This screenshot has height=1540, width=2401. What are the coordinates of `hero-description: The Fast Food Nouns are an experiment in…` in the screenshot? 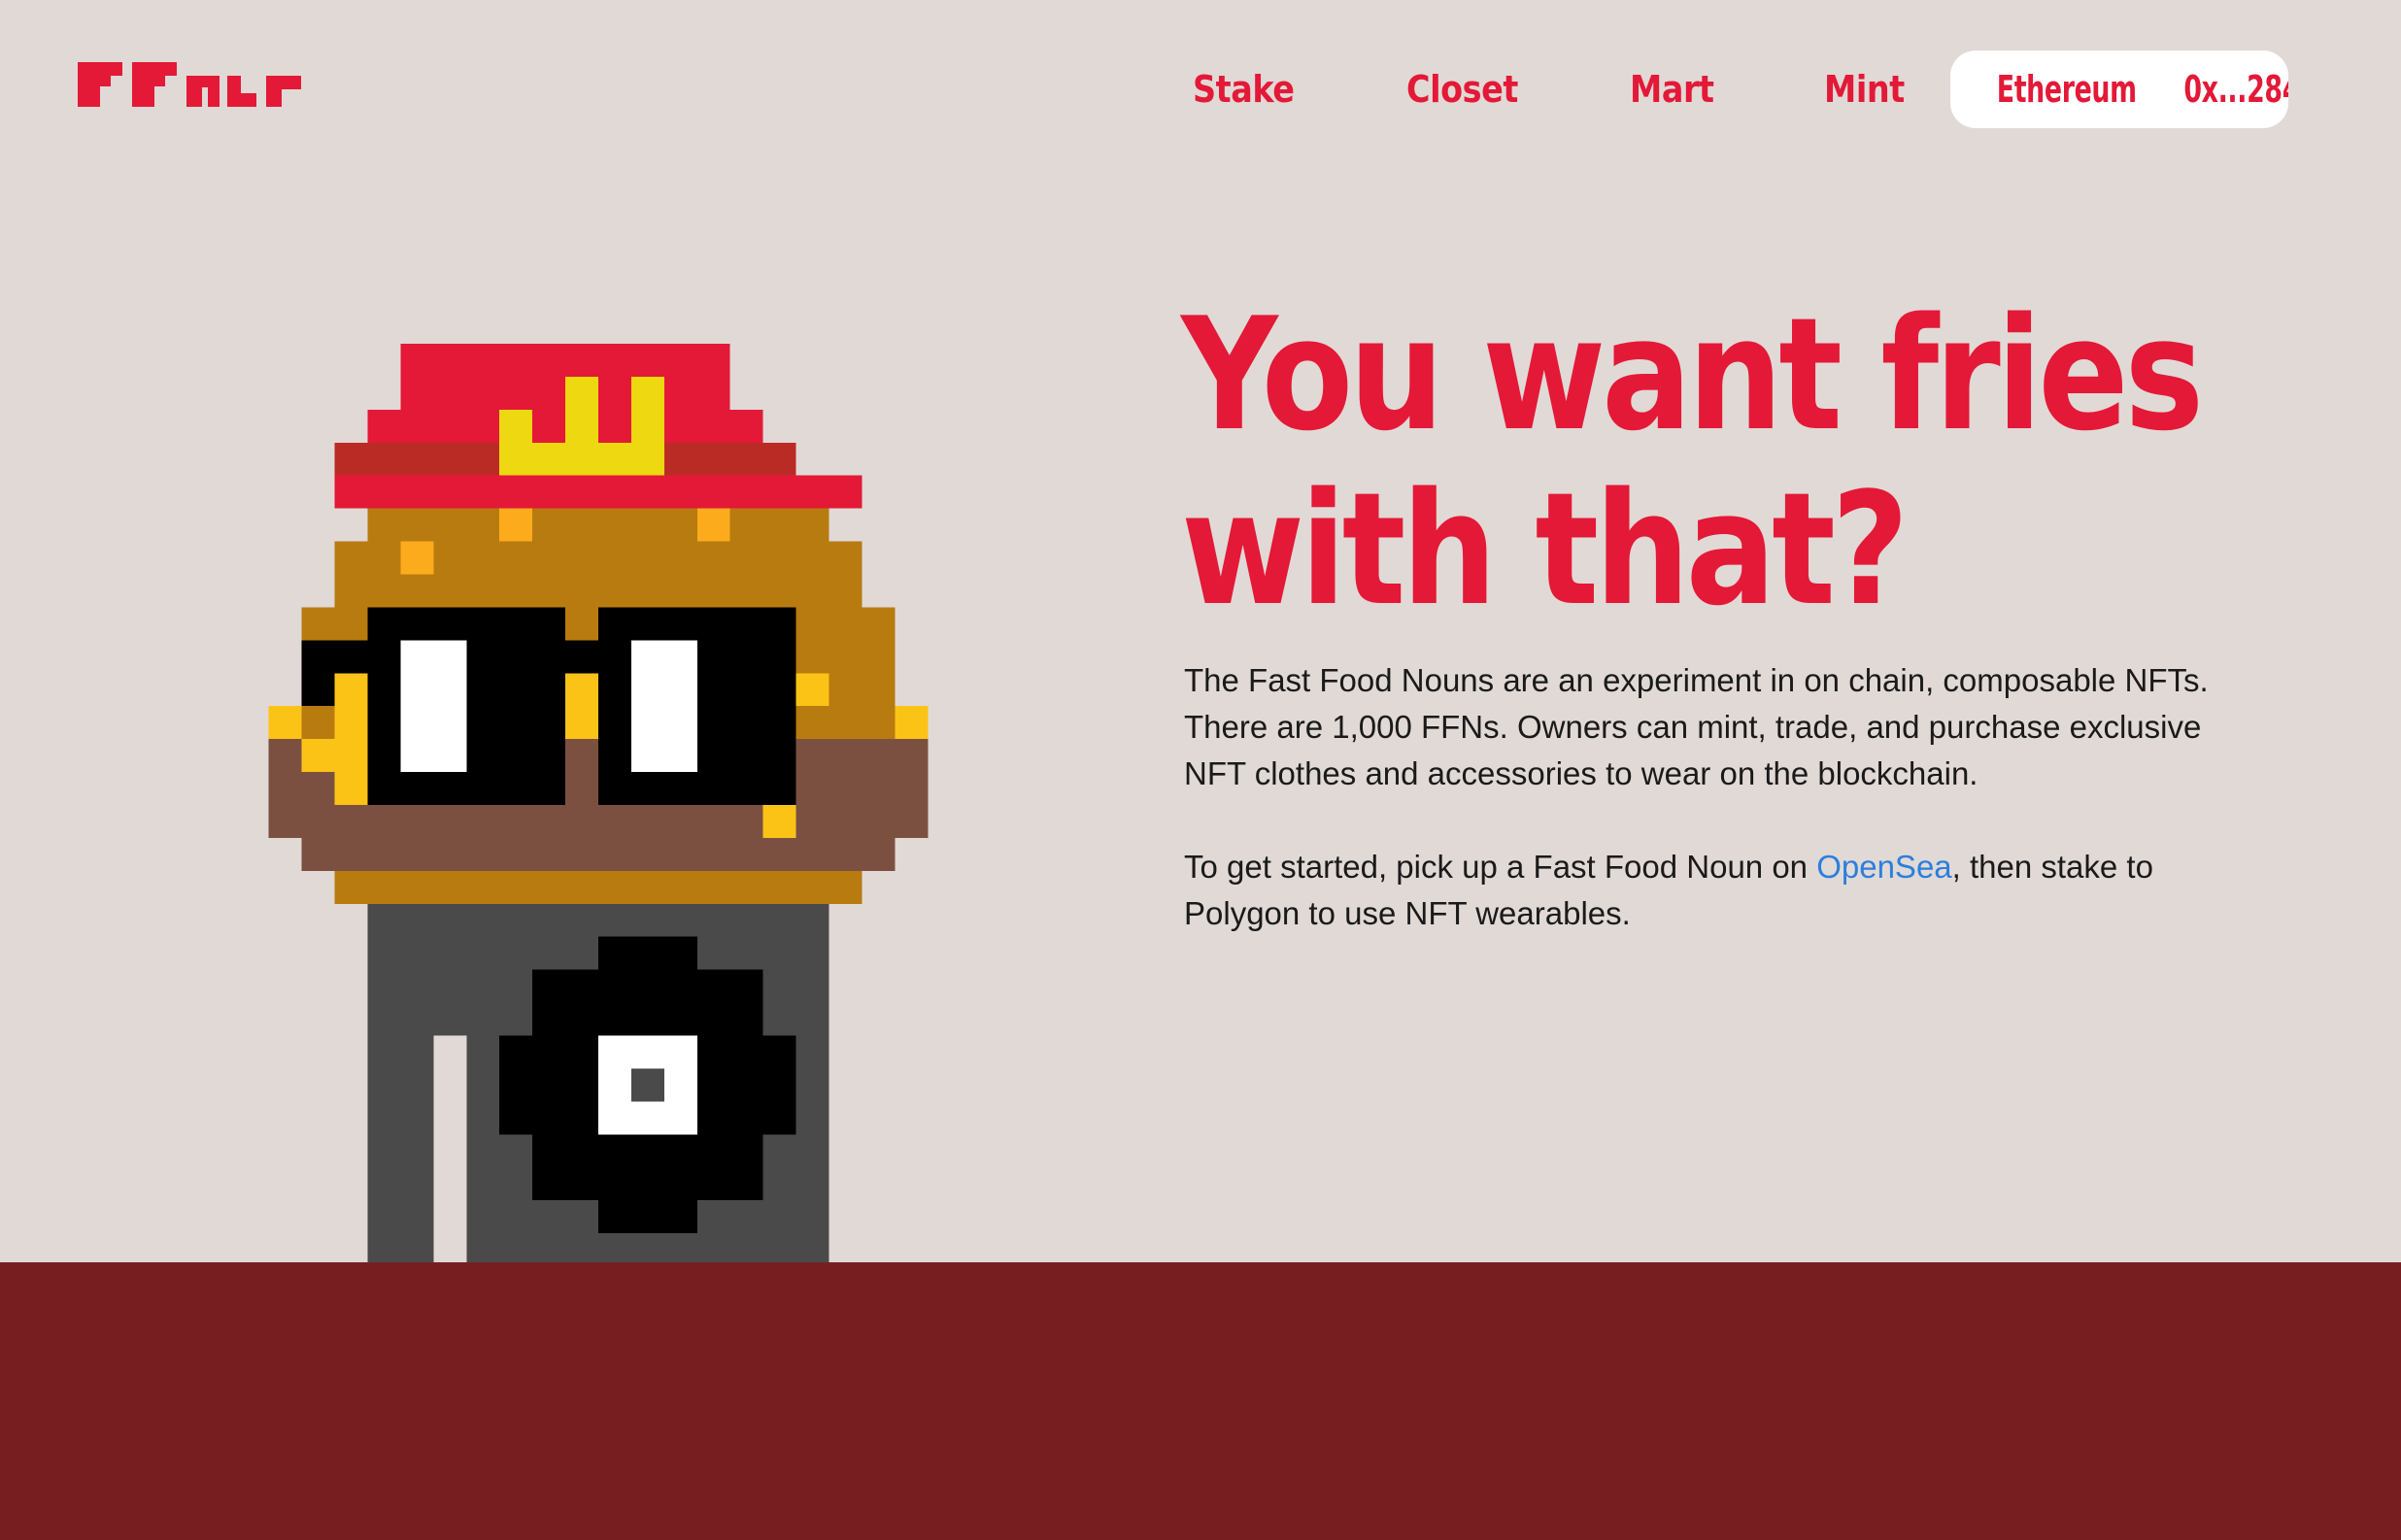 It's located at (1697, 726).